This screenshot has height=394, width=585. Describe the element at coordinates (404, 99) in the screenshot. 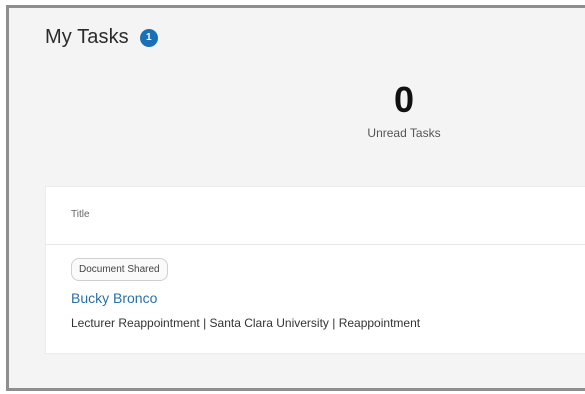

I see `unread-count: 0` at that location.